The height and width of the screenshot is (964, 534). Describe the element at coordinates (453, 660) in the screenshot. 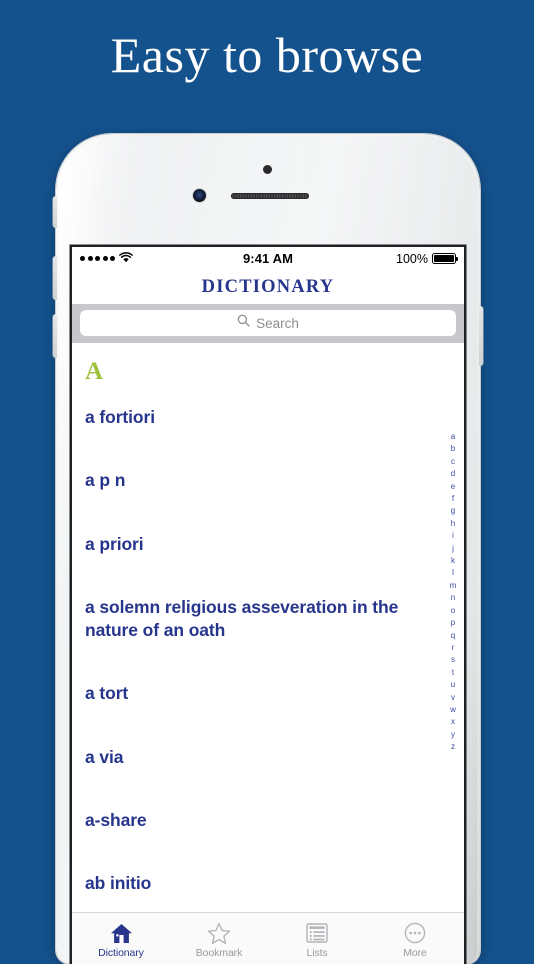

I see `alphabet-index-letter: s` at that location.